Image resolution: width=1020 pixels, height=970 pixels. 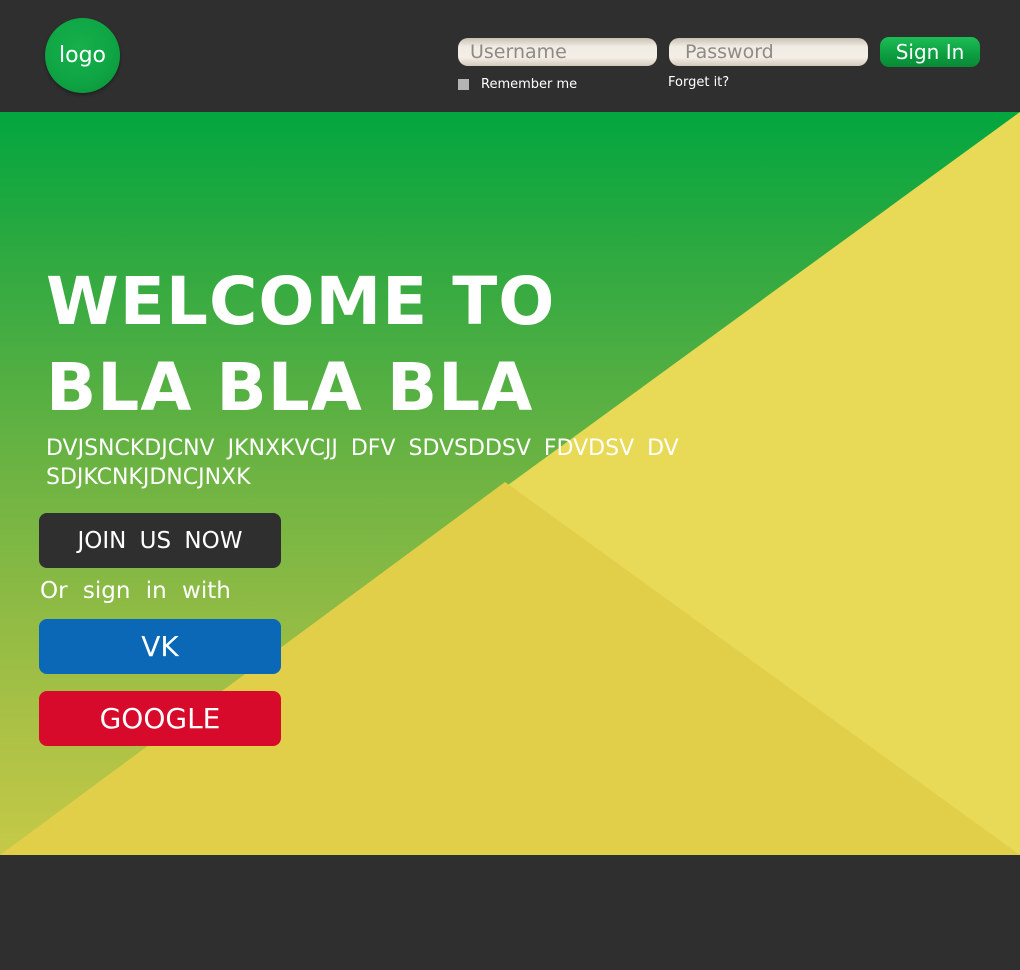 What do you see at coordinates (160, 540) in the screenshot?
I see `join-us-button: JOIN US NOW` at bounding box center [160, 540].